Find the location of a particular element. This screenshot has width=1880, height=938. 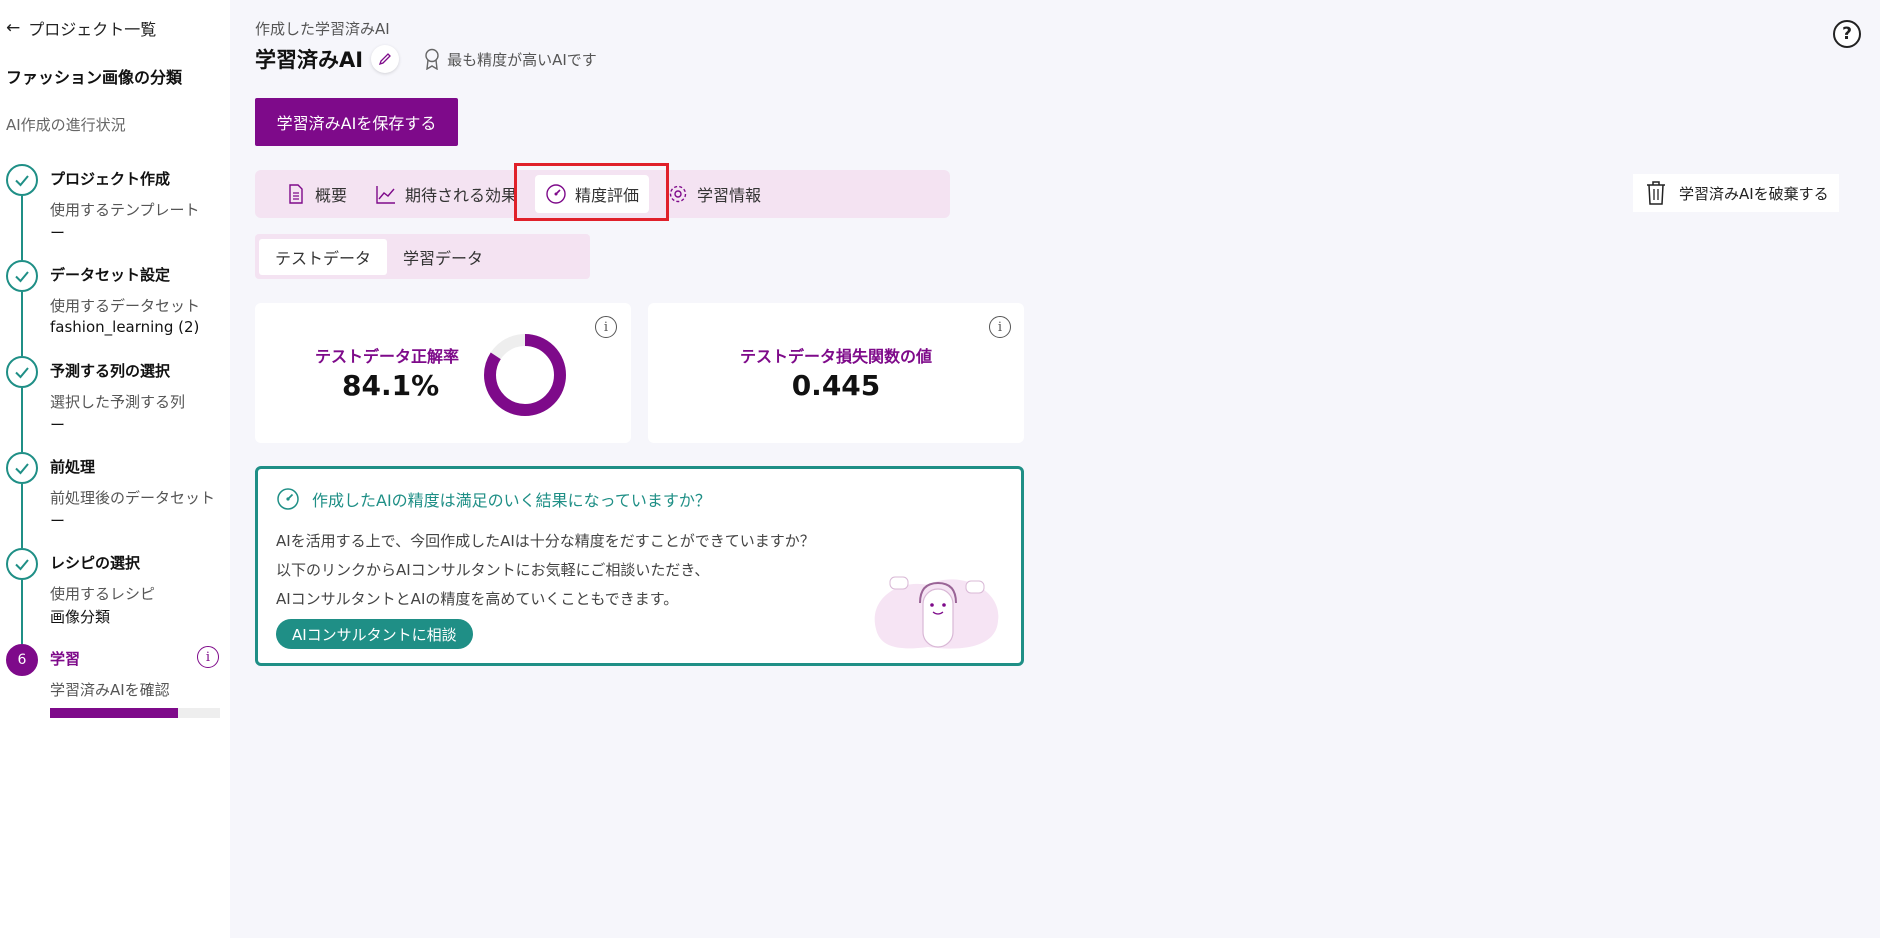

tab-label: 学習情報 is located at coordinates (729, 195).